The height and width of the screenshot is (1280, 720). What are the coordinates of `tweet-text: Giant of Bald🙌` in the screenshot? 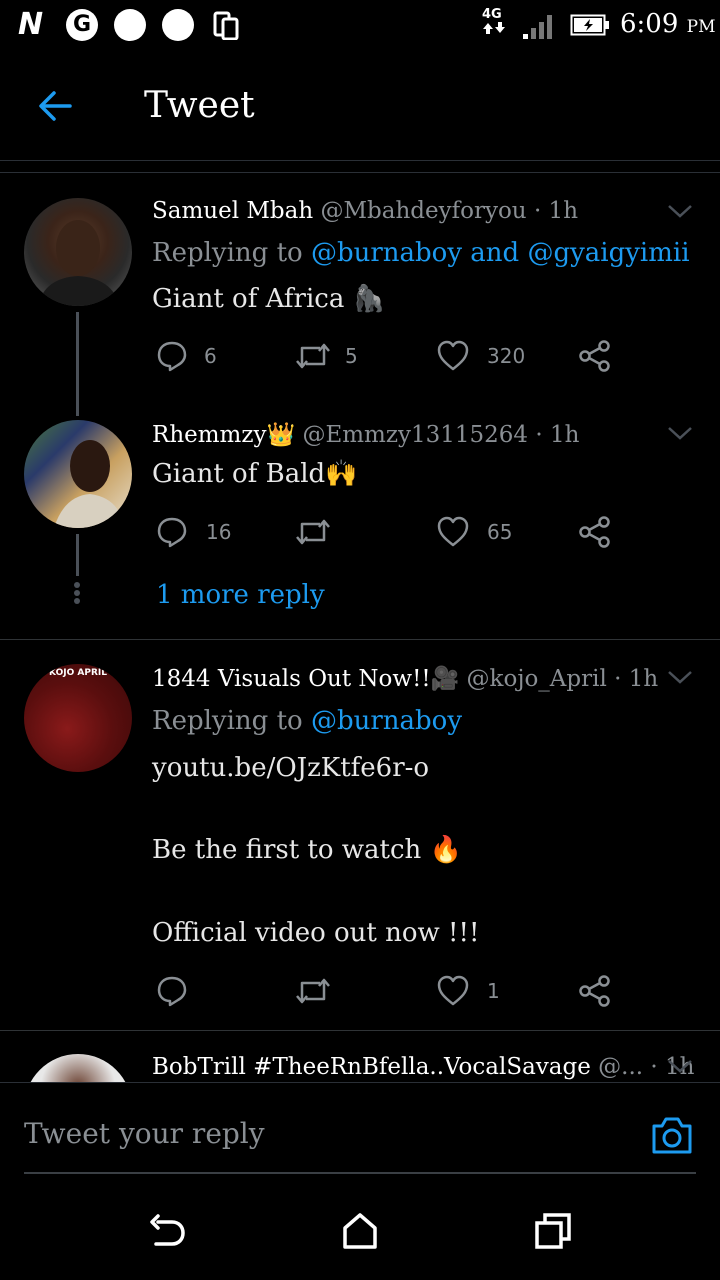 It's located at (255, 474).